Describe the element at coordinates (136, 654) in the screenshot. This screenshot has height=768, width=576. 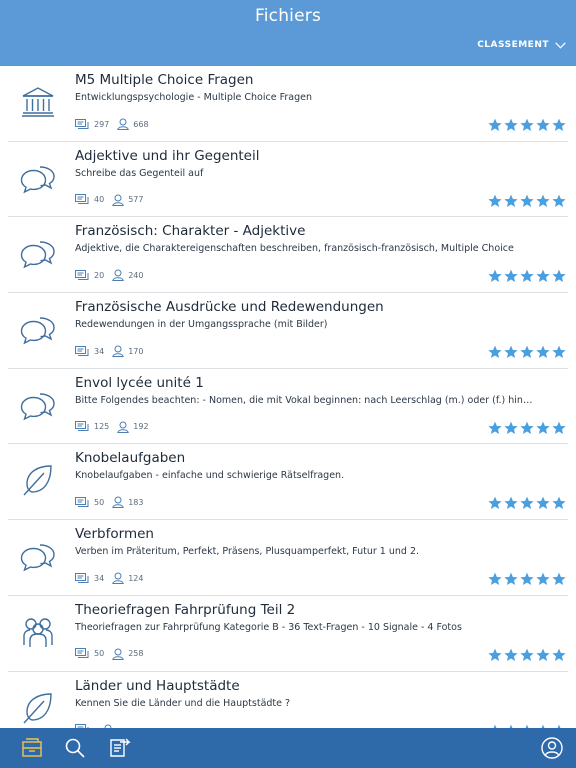
I see `user-count-value: 258` at that location.